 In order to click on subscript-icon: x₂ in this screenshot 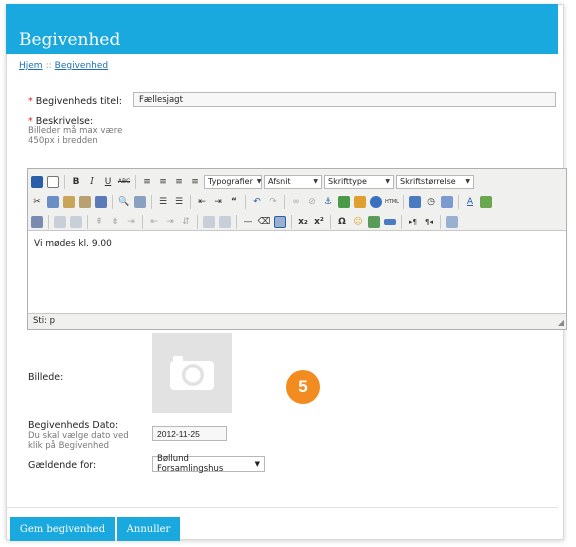, I will do `click(303, 222)`.